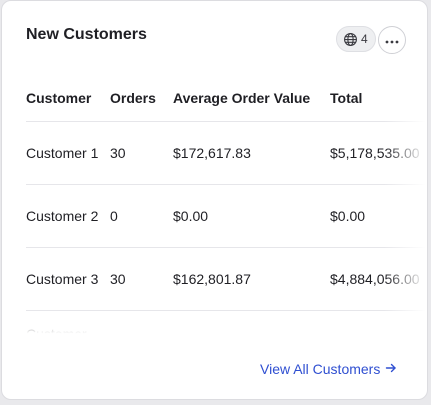  What do you see at coordinates (68, 153) in the screenshot?
I see `customer-name-cell: Customer 1` at bounding box center [68, 153].